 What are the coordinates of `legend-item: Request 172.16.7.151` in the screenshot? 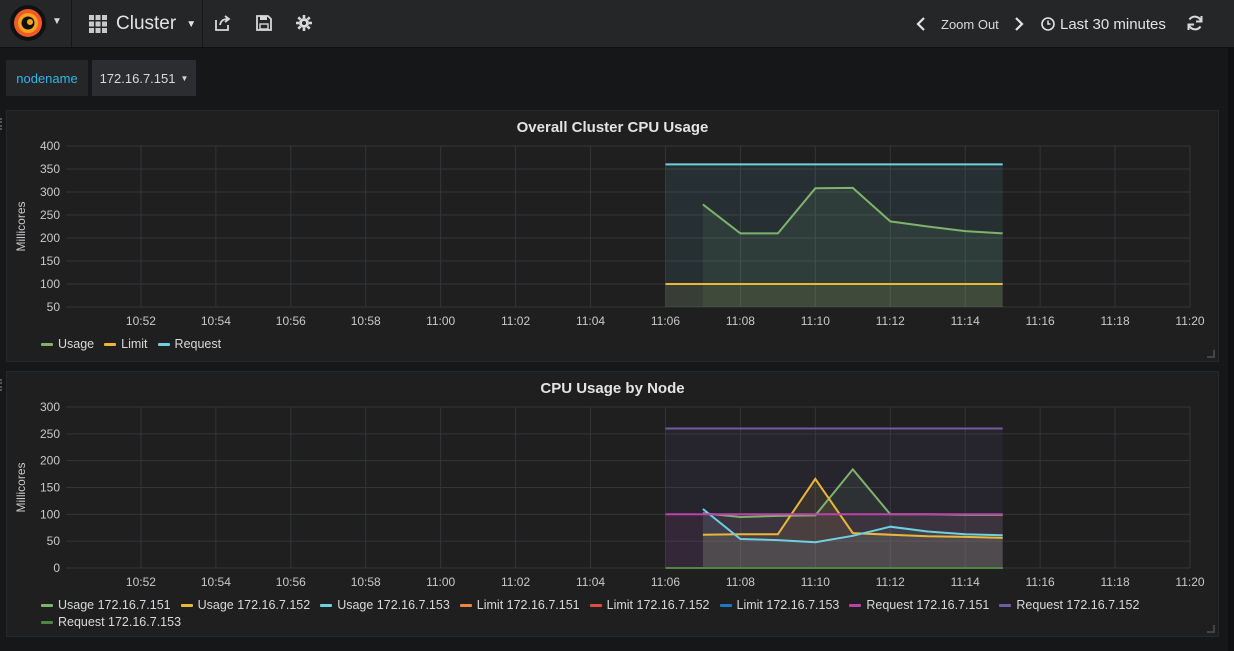 It's located at (919, 605).